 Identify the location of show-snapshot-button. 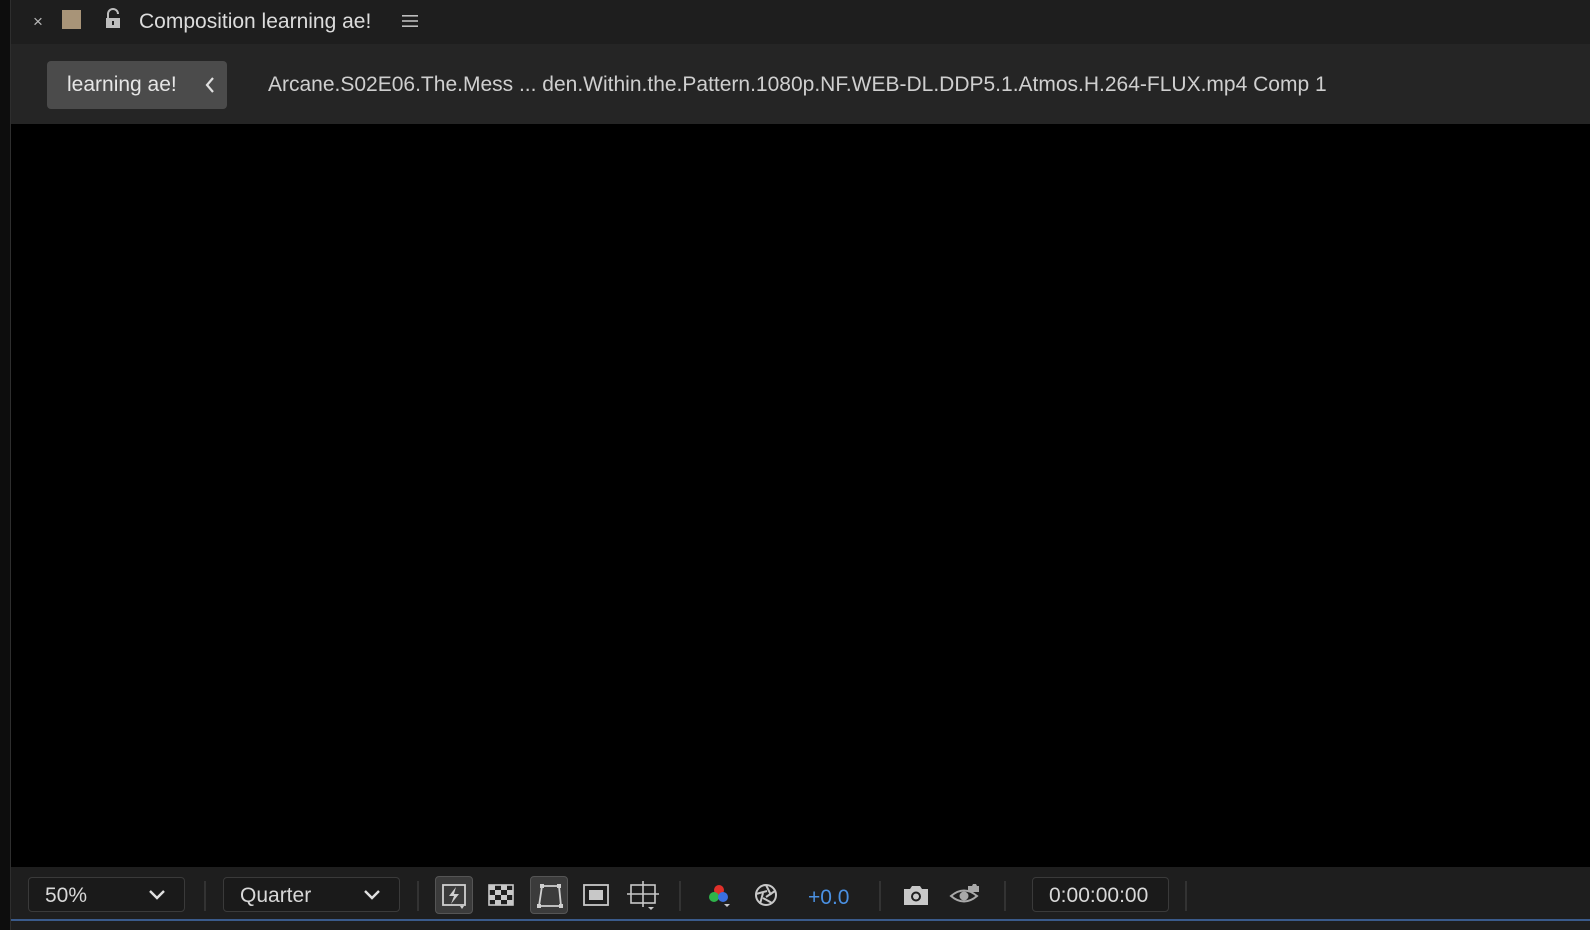
(964, 895).